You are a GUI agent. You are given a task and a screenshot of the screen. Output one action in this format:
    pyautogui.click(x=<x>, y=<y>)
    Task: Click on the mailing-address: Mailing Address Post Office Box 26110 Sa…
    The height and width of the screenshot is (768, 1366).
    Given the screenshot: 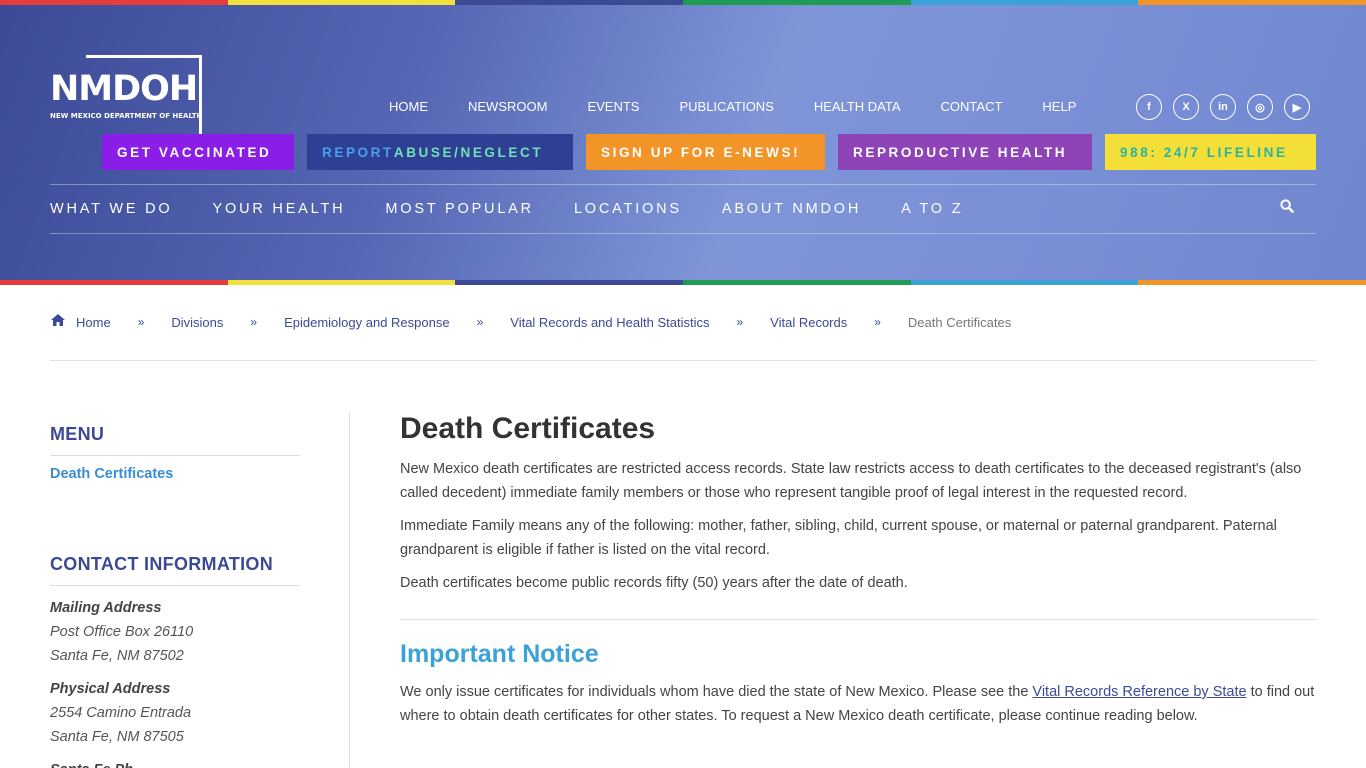 What is the action you would take?
    pyautogui.click(x=175, y=632)
    